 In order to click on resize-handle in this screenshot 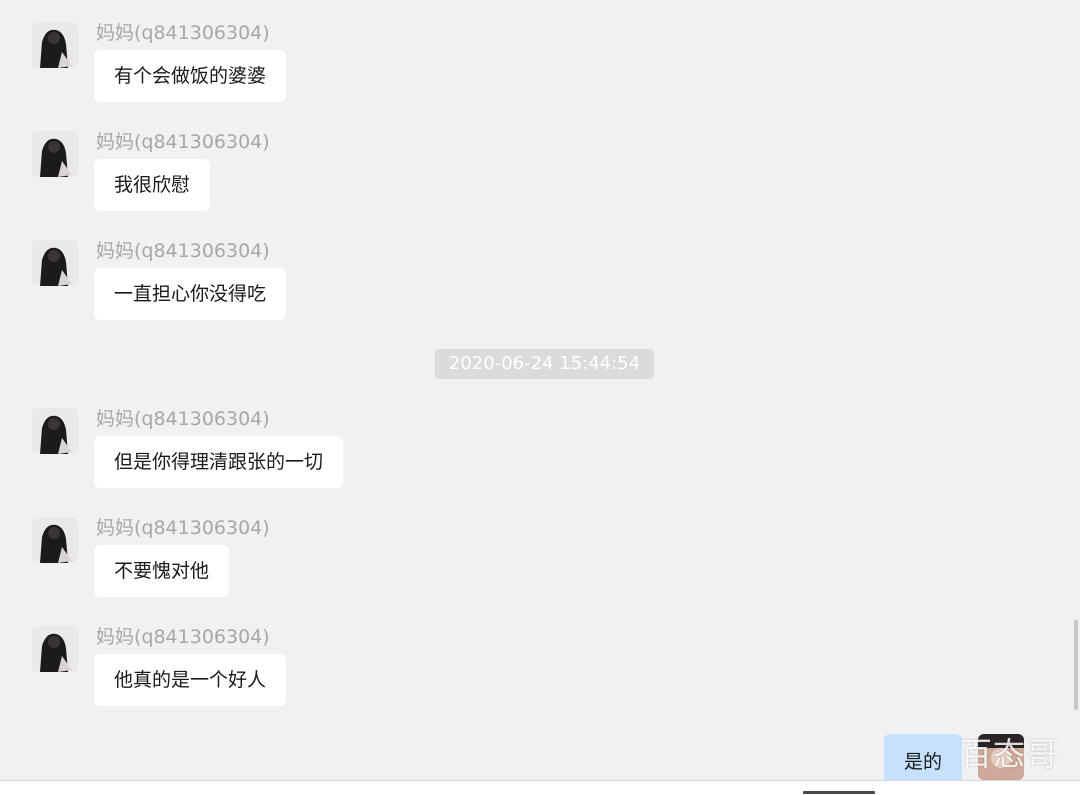, I will do `click(839, 792)`.